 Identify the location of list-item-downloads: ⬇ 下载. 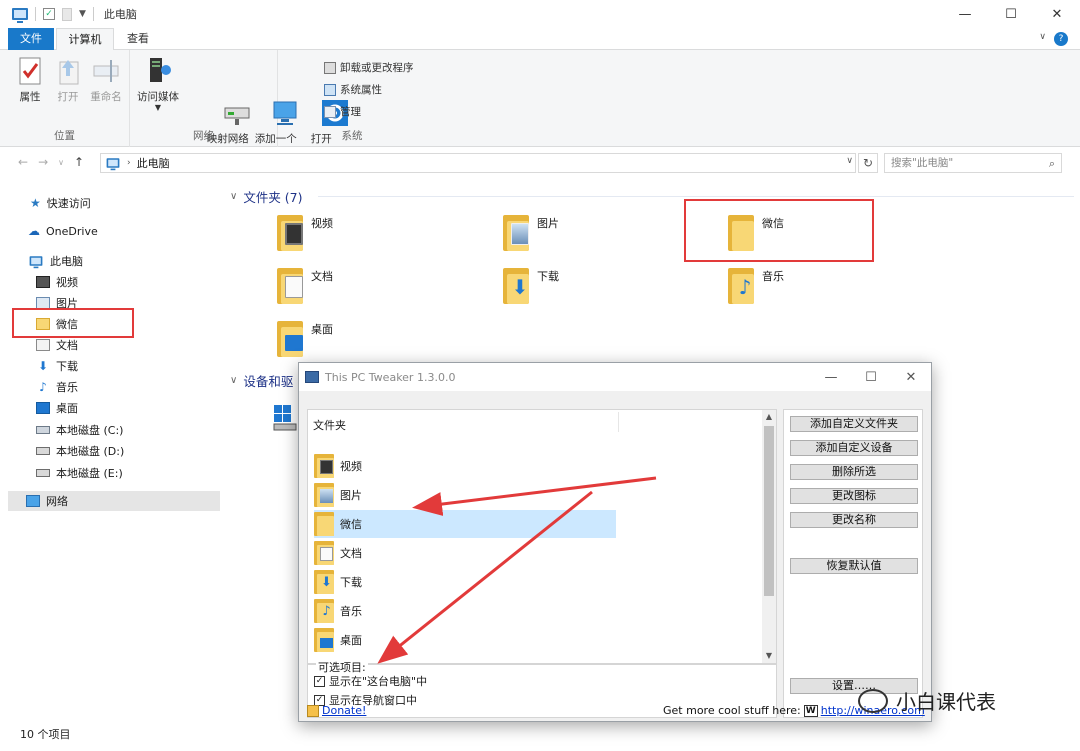
(465, 582).